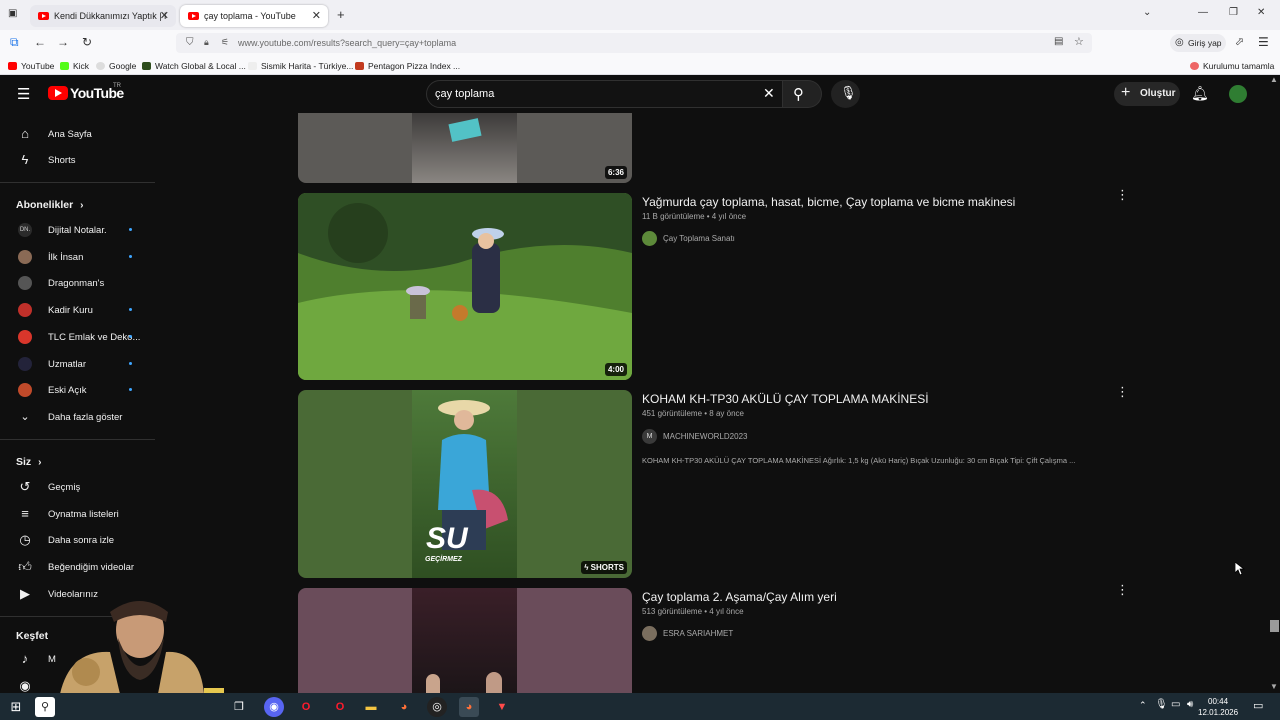 This screenshot has height=720, width=1280. What do you see at coordinates (25, 566) in the screenshot?
I see `like-icon: 👍︎` at bounding box center [25, 566].